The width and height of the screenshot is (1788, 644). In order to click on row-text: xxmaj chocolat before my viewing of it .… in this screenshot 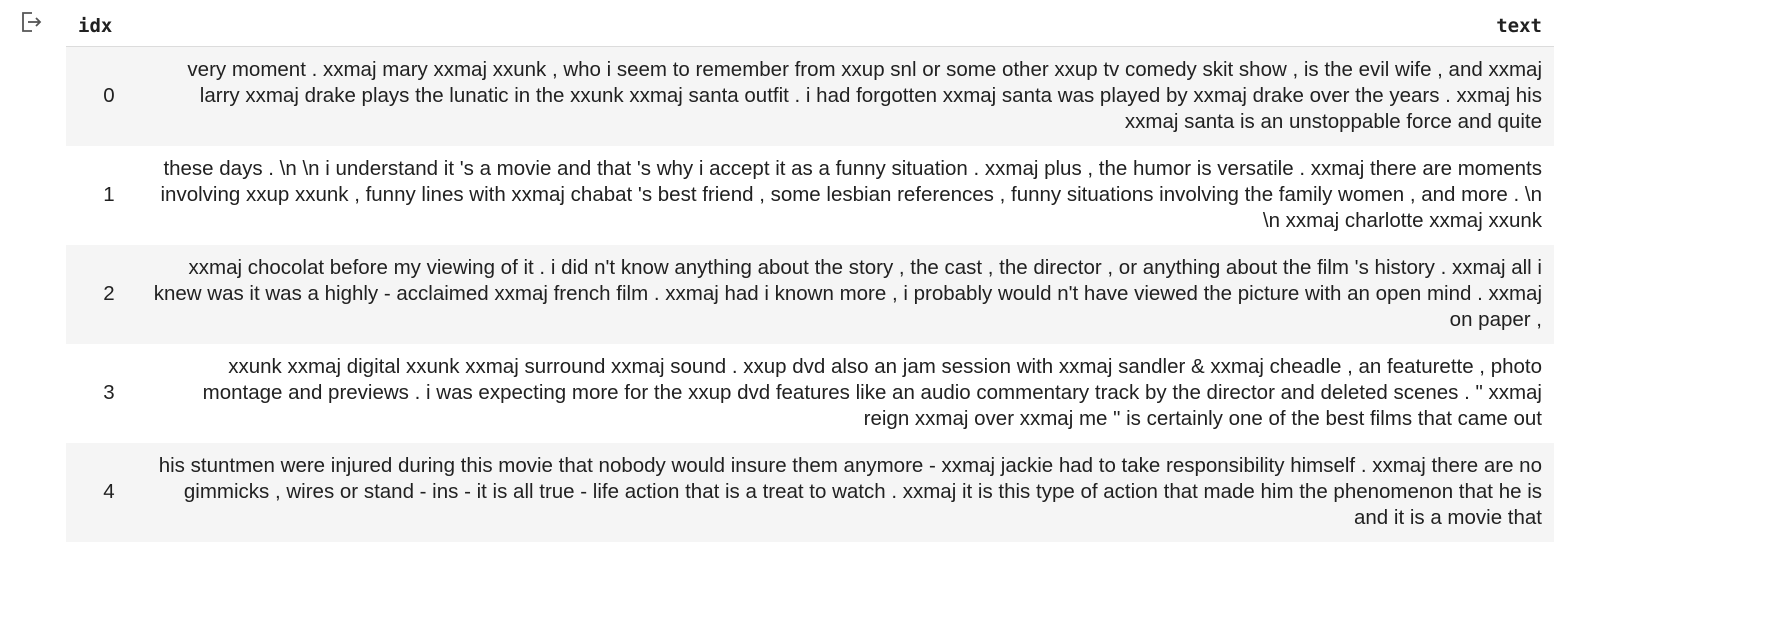, I will do `click(847, 293)`.